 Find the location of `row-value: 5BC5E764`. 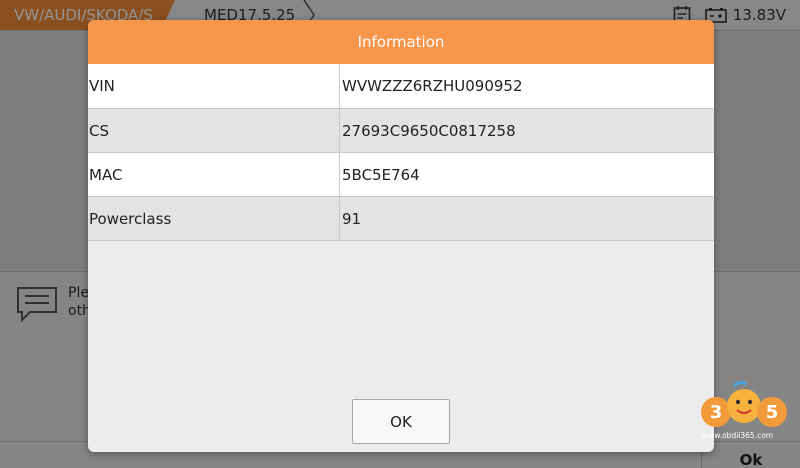

row-value: 5BC5E764 is located at coordinates (526, 174).